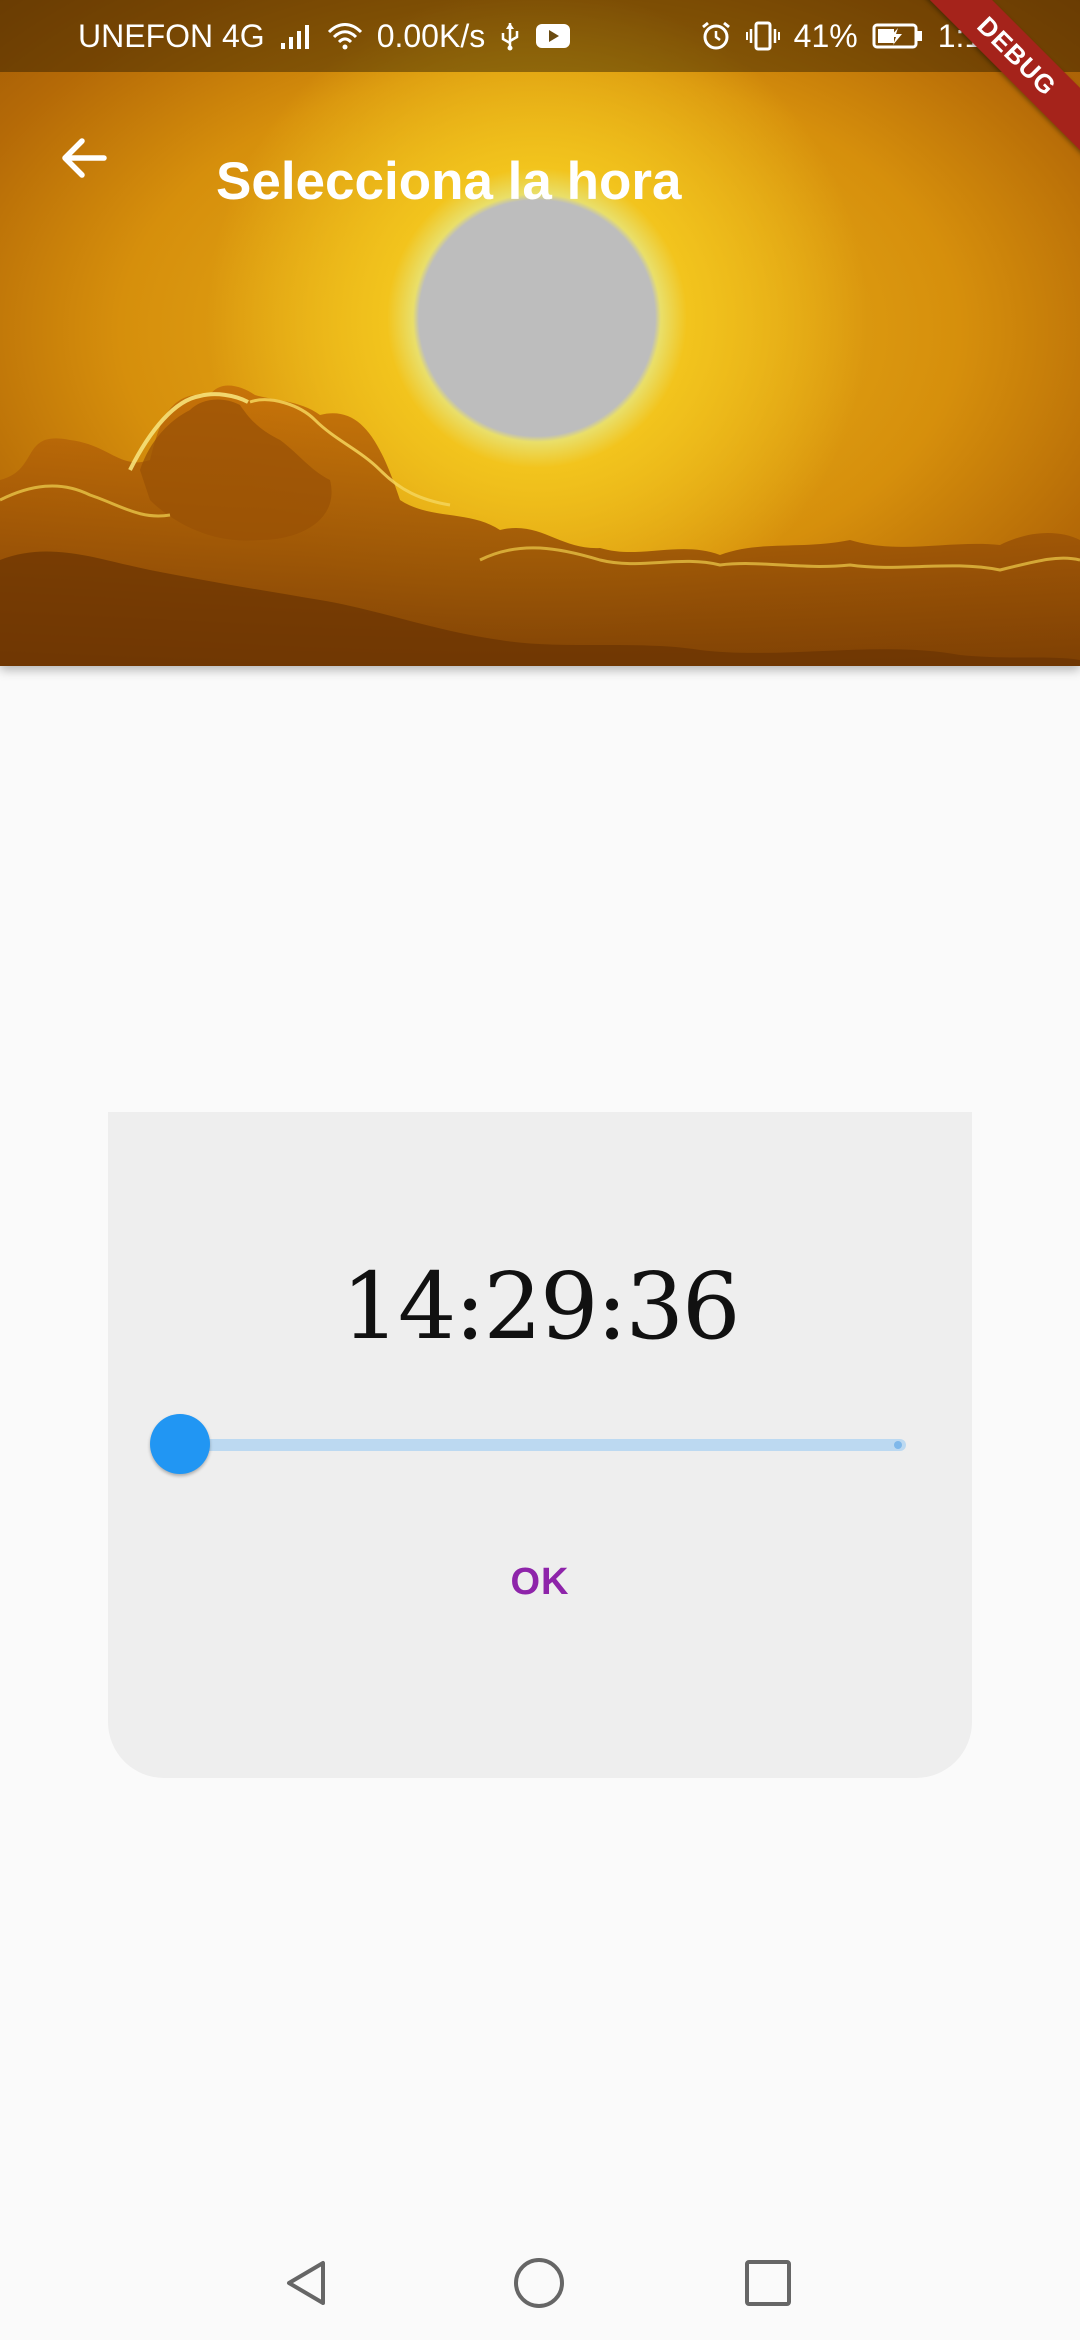 This screenshot has height=2340, width=1080. Describe the element at coordinates (345, 36) in the screenshot. I see `wifi-icon` at that location.